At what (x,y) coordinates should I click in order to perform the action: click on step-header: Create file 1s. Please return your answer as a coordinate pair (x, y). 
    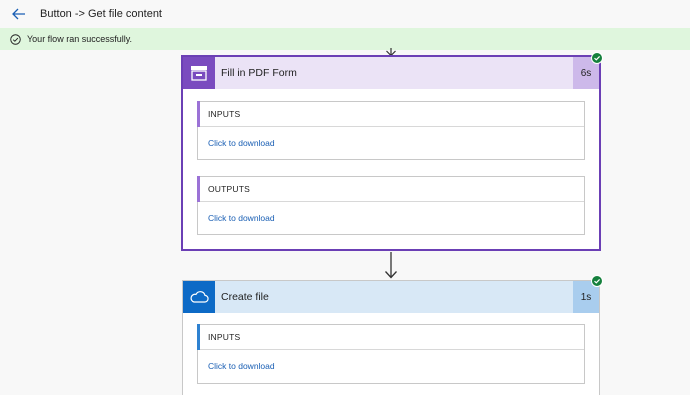
    Looking at the image, I should click on (391, 297).